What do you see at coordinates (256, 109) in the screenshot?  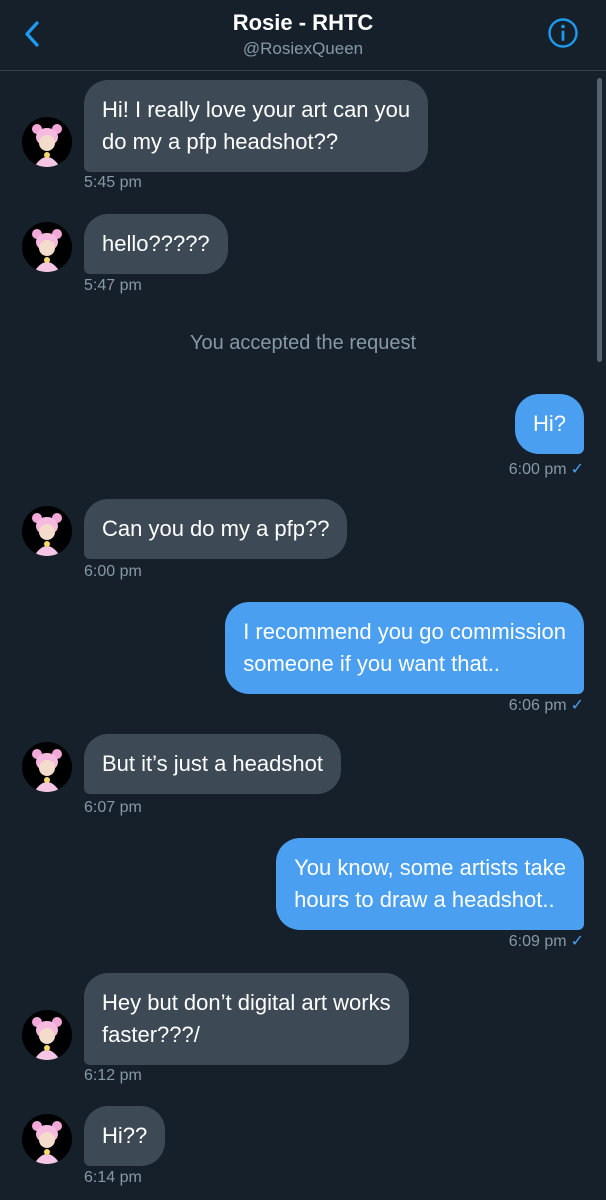 I see `message-text-line: Hi! I really love your art can you` at bounding box center [256, 109].